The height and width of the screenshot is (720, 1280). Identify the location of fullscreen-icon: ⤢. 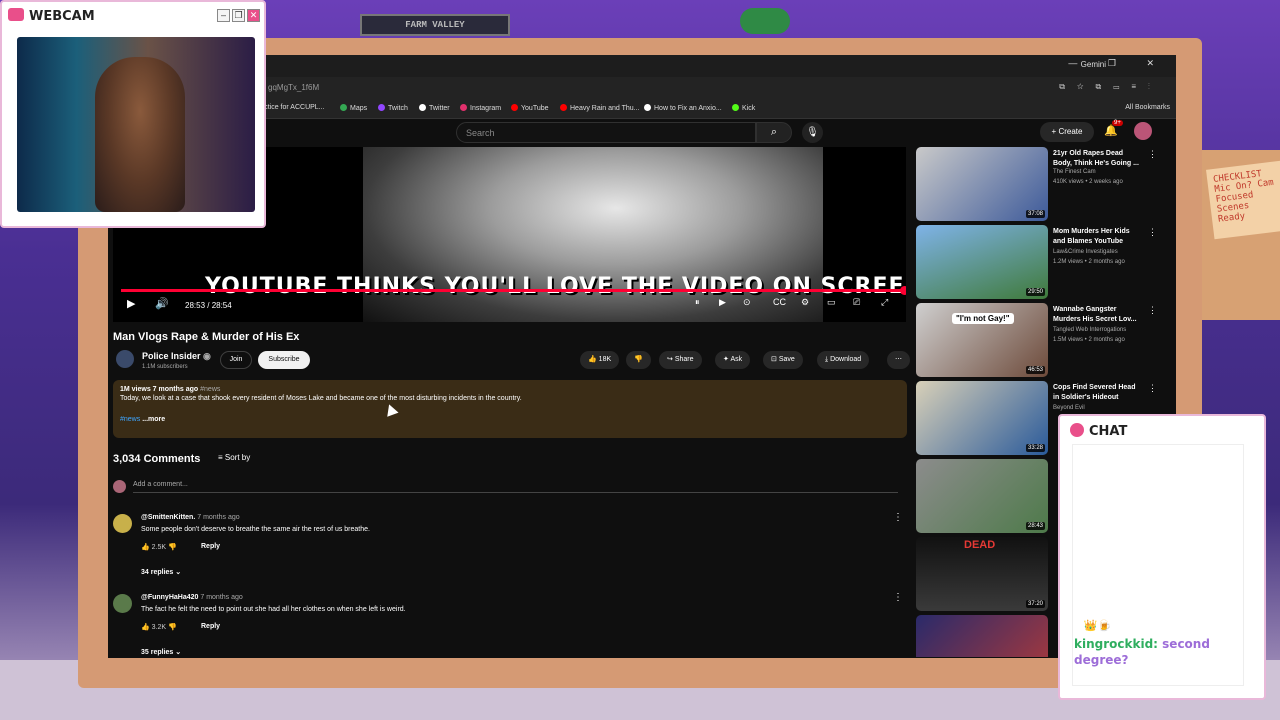
(884, 302).